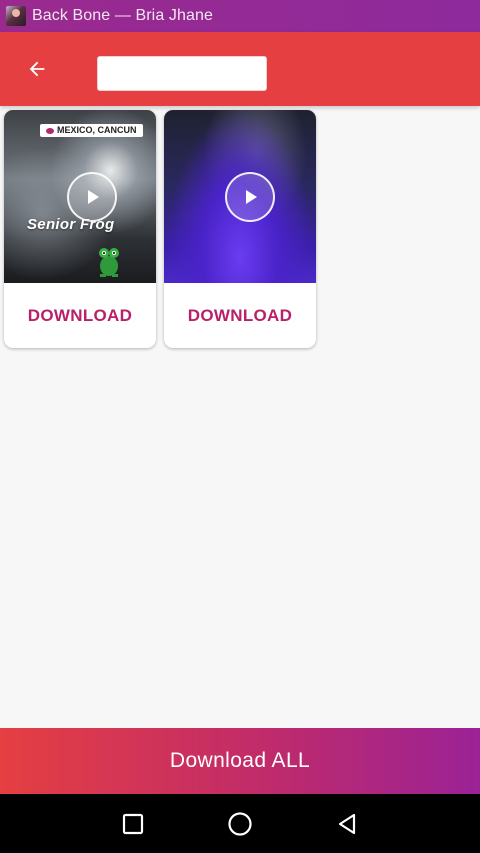 The height and width of the screenshot is (853, 480). What do you see at coordinates (122, 15) in the screenshot?
I see `now-playing-title: Back Bone — Bria Jhane` at bounding box center [122, 15].